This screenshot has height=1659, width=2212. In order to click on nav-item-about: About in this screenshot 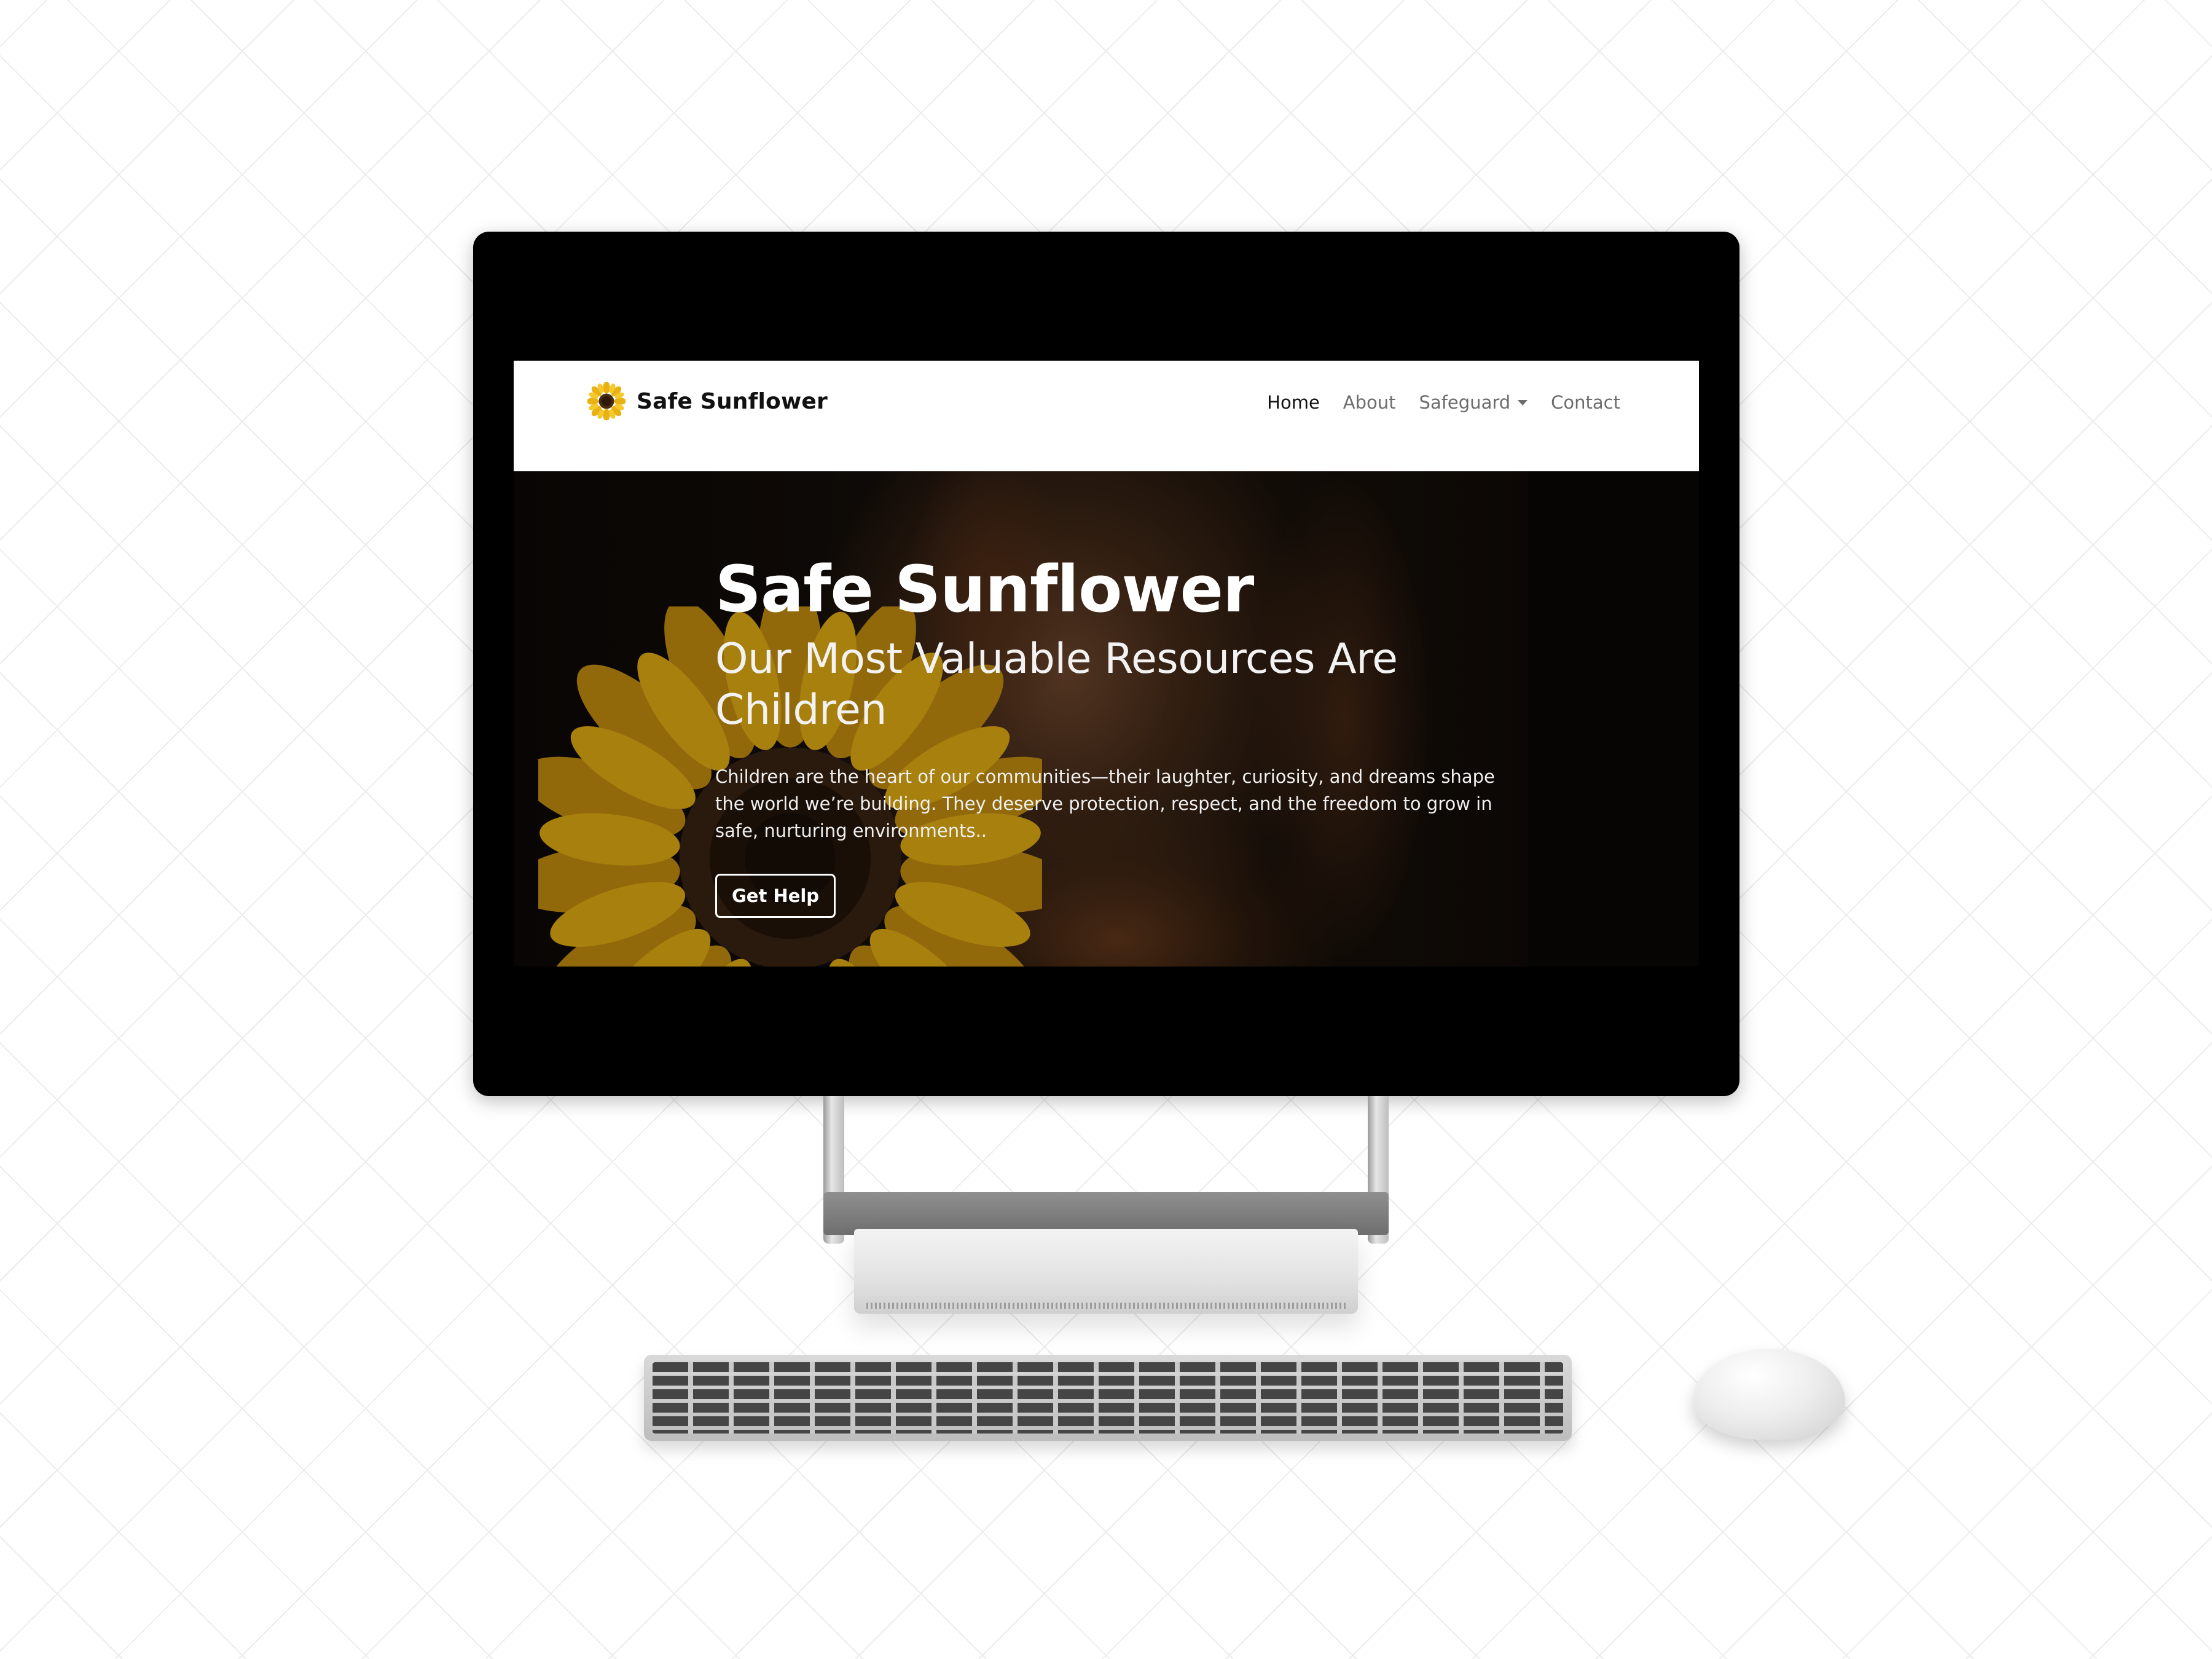, I will do `click(1369, 402)`.